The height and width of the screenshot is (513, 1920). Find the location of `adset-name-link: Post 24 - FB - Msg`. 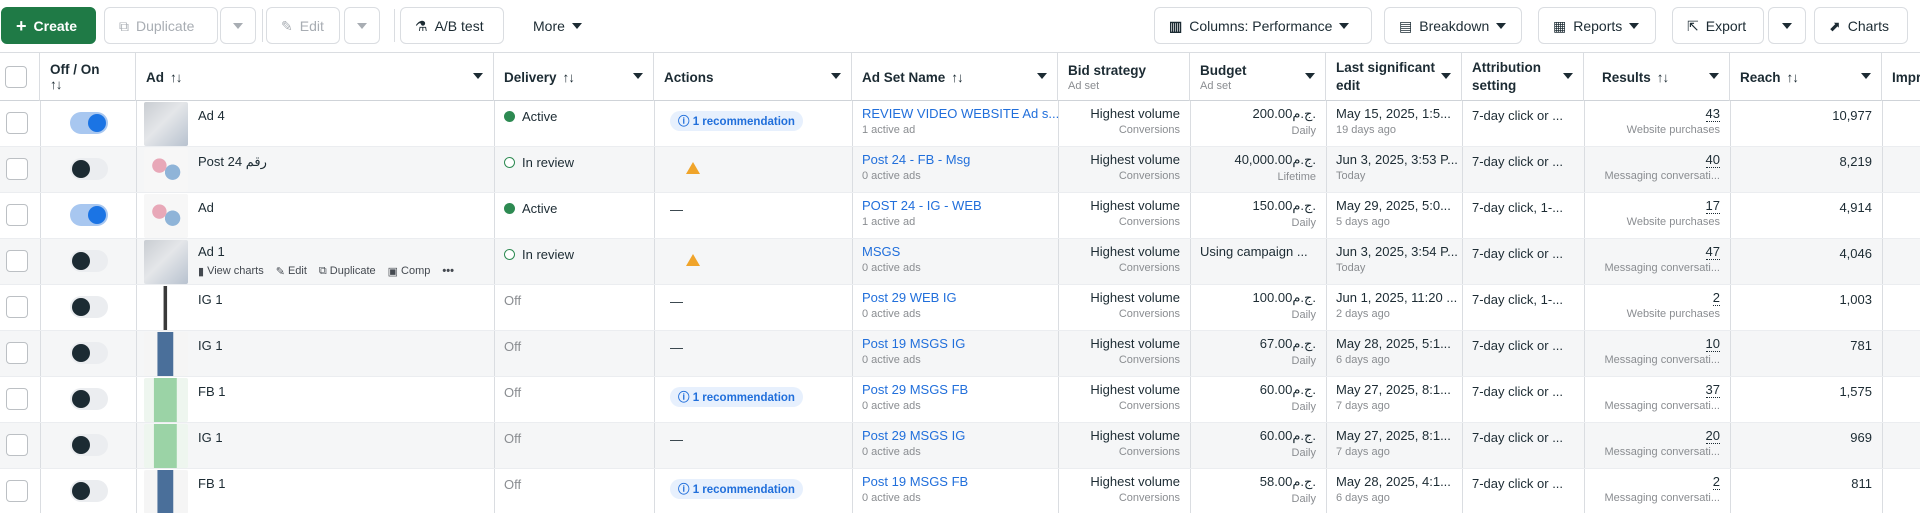

adset-name-link: Post 24 - FB - Msg is located at coordinates (955, 159).